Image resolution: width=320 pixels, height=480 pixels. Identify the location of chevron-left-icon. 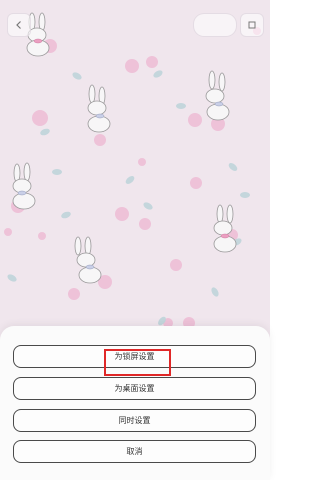
(18, 25).